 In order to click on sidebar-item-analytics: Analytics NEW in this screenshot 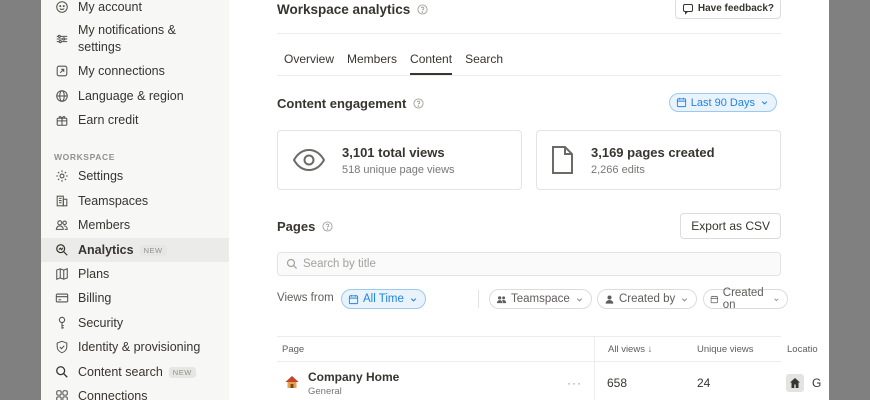, I will do `click(135, 250)`.